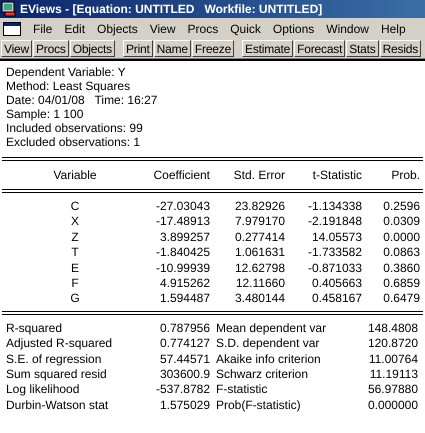  I want to click on stat-cell-text: Sum squared resid, so click(56, 374).